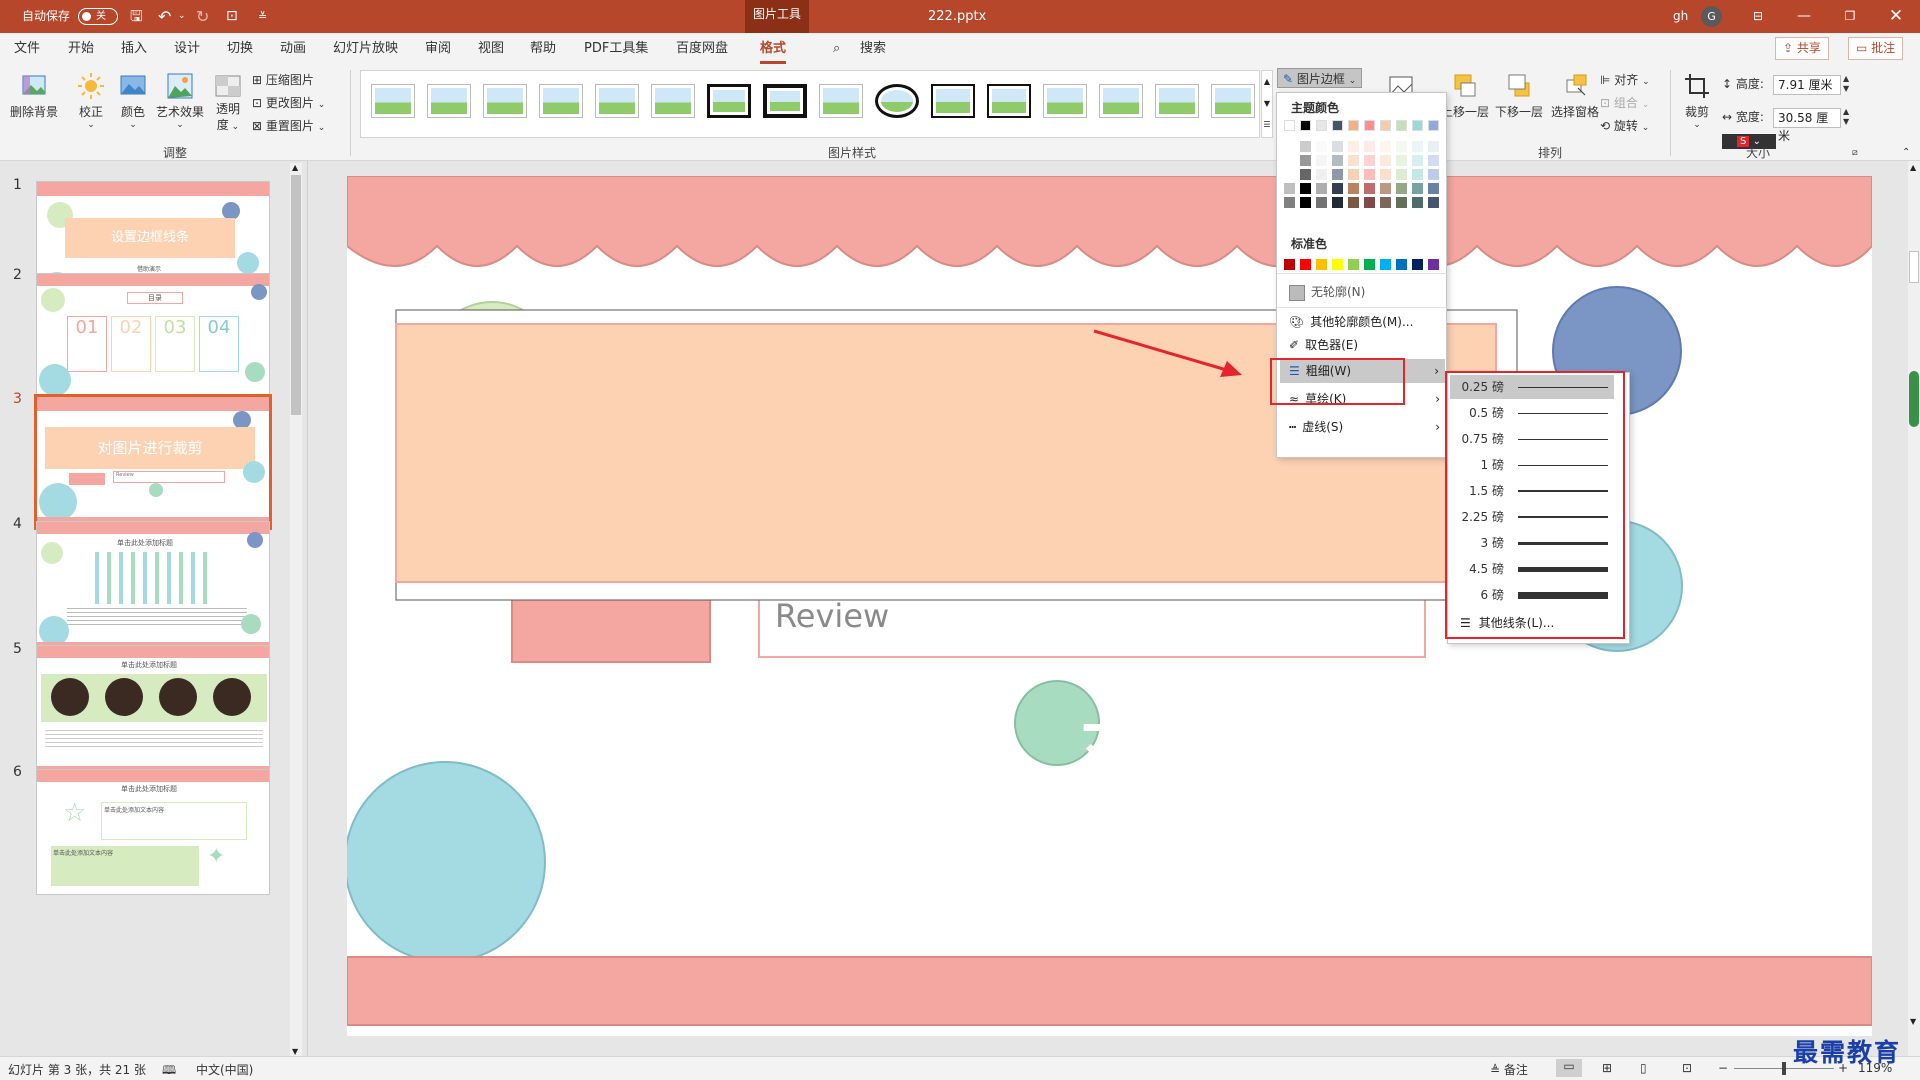 The image size is (1920, 1080). Describe the element at coordinates (729, 101) in the screenshot. I see `picture-style-thick-black` at that location.